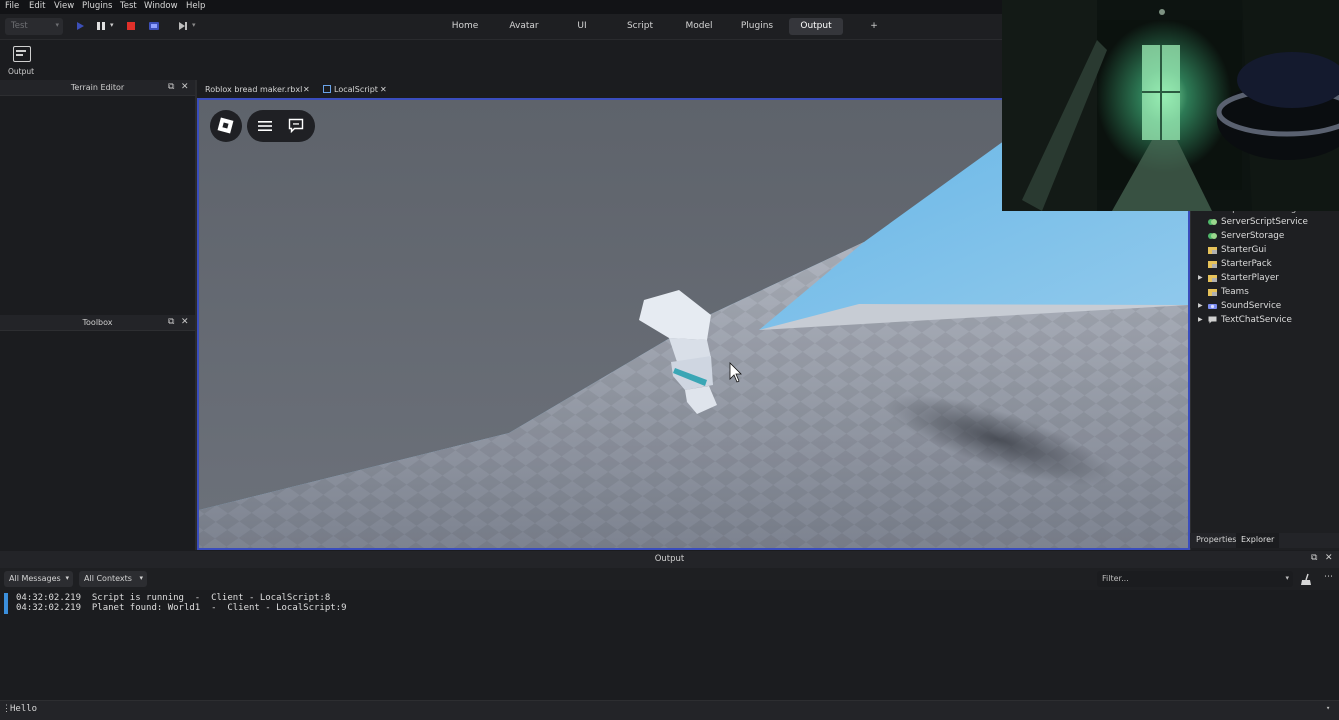 The width and height of the screenshot is (1339, 720). Describe the element at coordinates (112, 25) in the screenshot. I see `pause-options-chevron-icon: ▾` at that location.